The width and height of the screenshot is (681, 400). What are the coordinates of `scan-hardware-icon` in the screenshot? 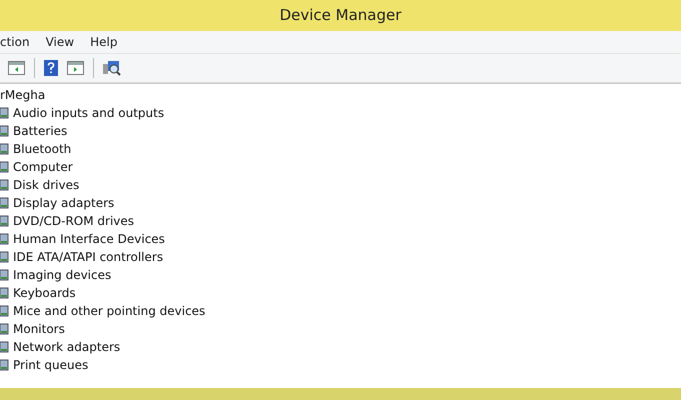 It's located at (112, 68).